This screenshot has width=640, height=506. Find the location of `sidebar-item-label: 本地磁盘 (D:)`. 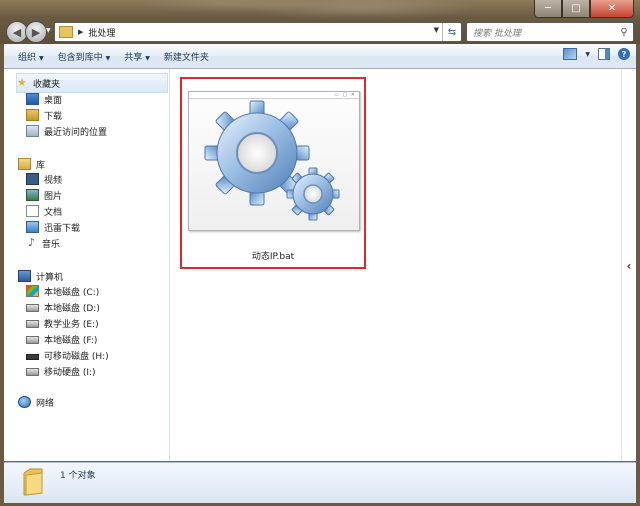

sidebar-item-label: 本地磁盘 (D:) is located at coordinates (72, 308).